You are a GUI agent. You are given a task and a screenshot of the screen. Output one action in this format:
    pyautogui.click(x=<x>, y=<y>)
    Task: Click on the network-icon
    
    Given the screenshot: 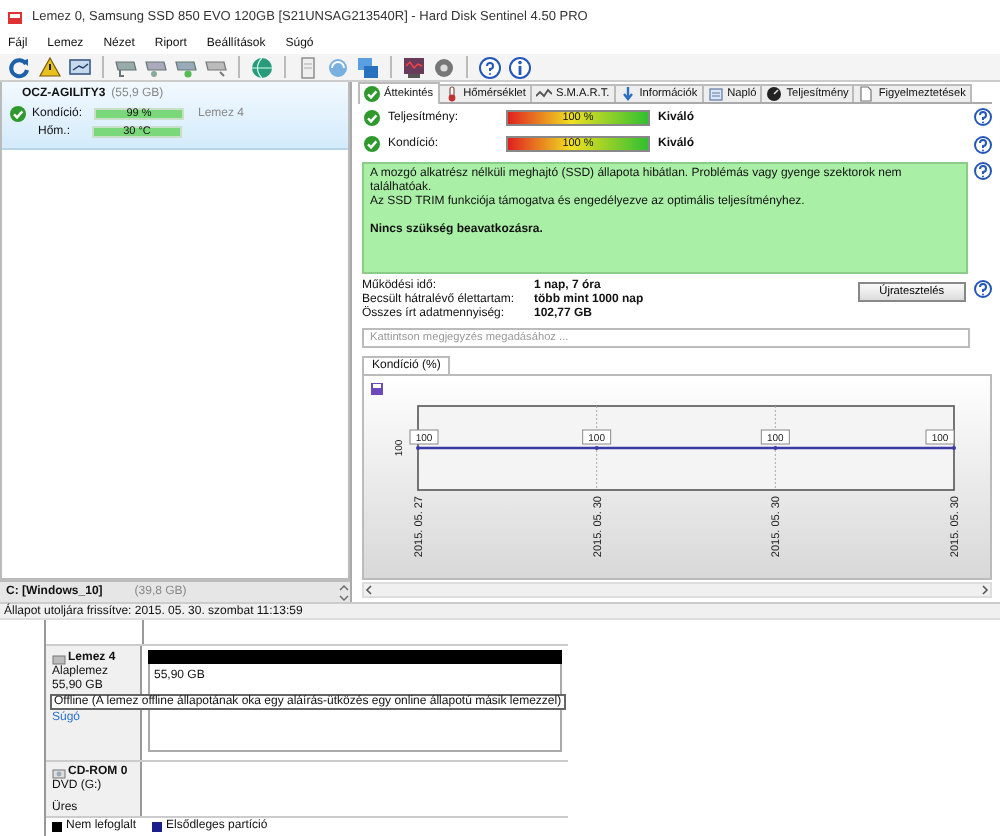 What is the action you would take?
    pyautogui.click(x=368, y=67)
    